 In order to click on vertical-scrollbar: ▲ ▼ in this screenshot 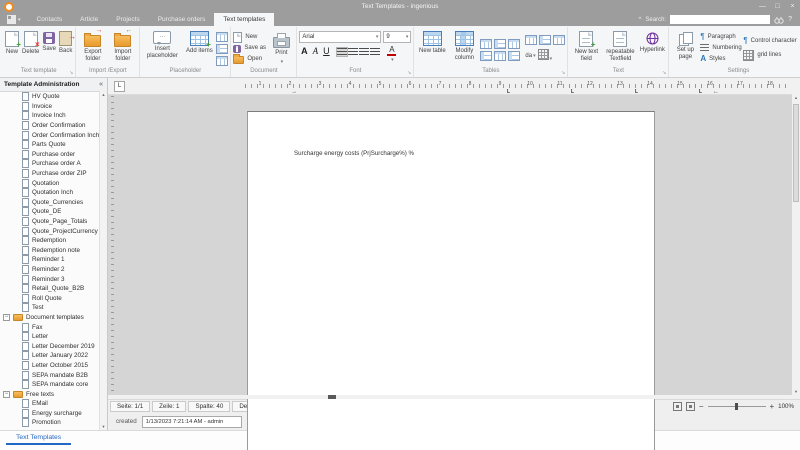, I will do `click(795, 245)`.